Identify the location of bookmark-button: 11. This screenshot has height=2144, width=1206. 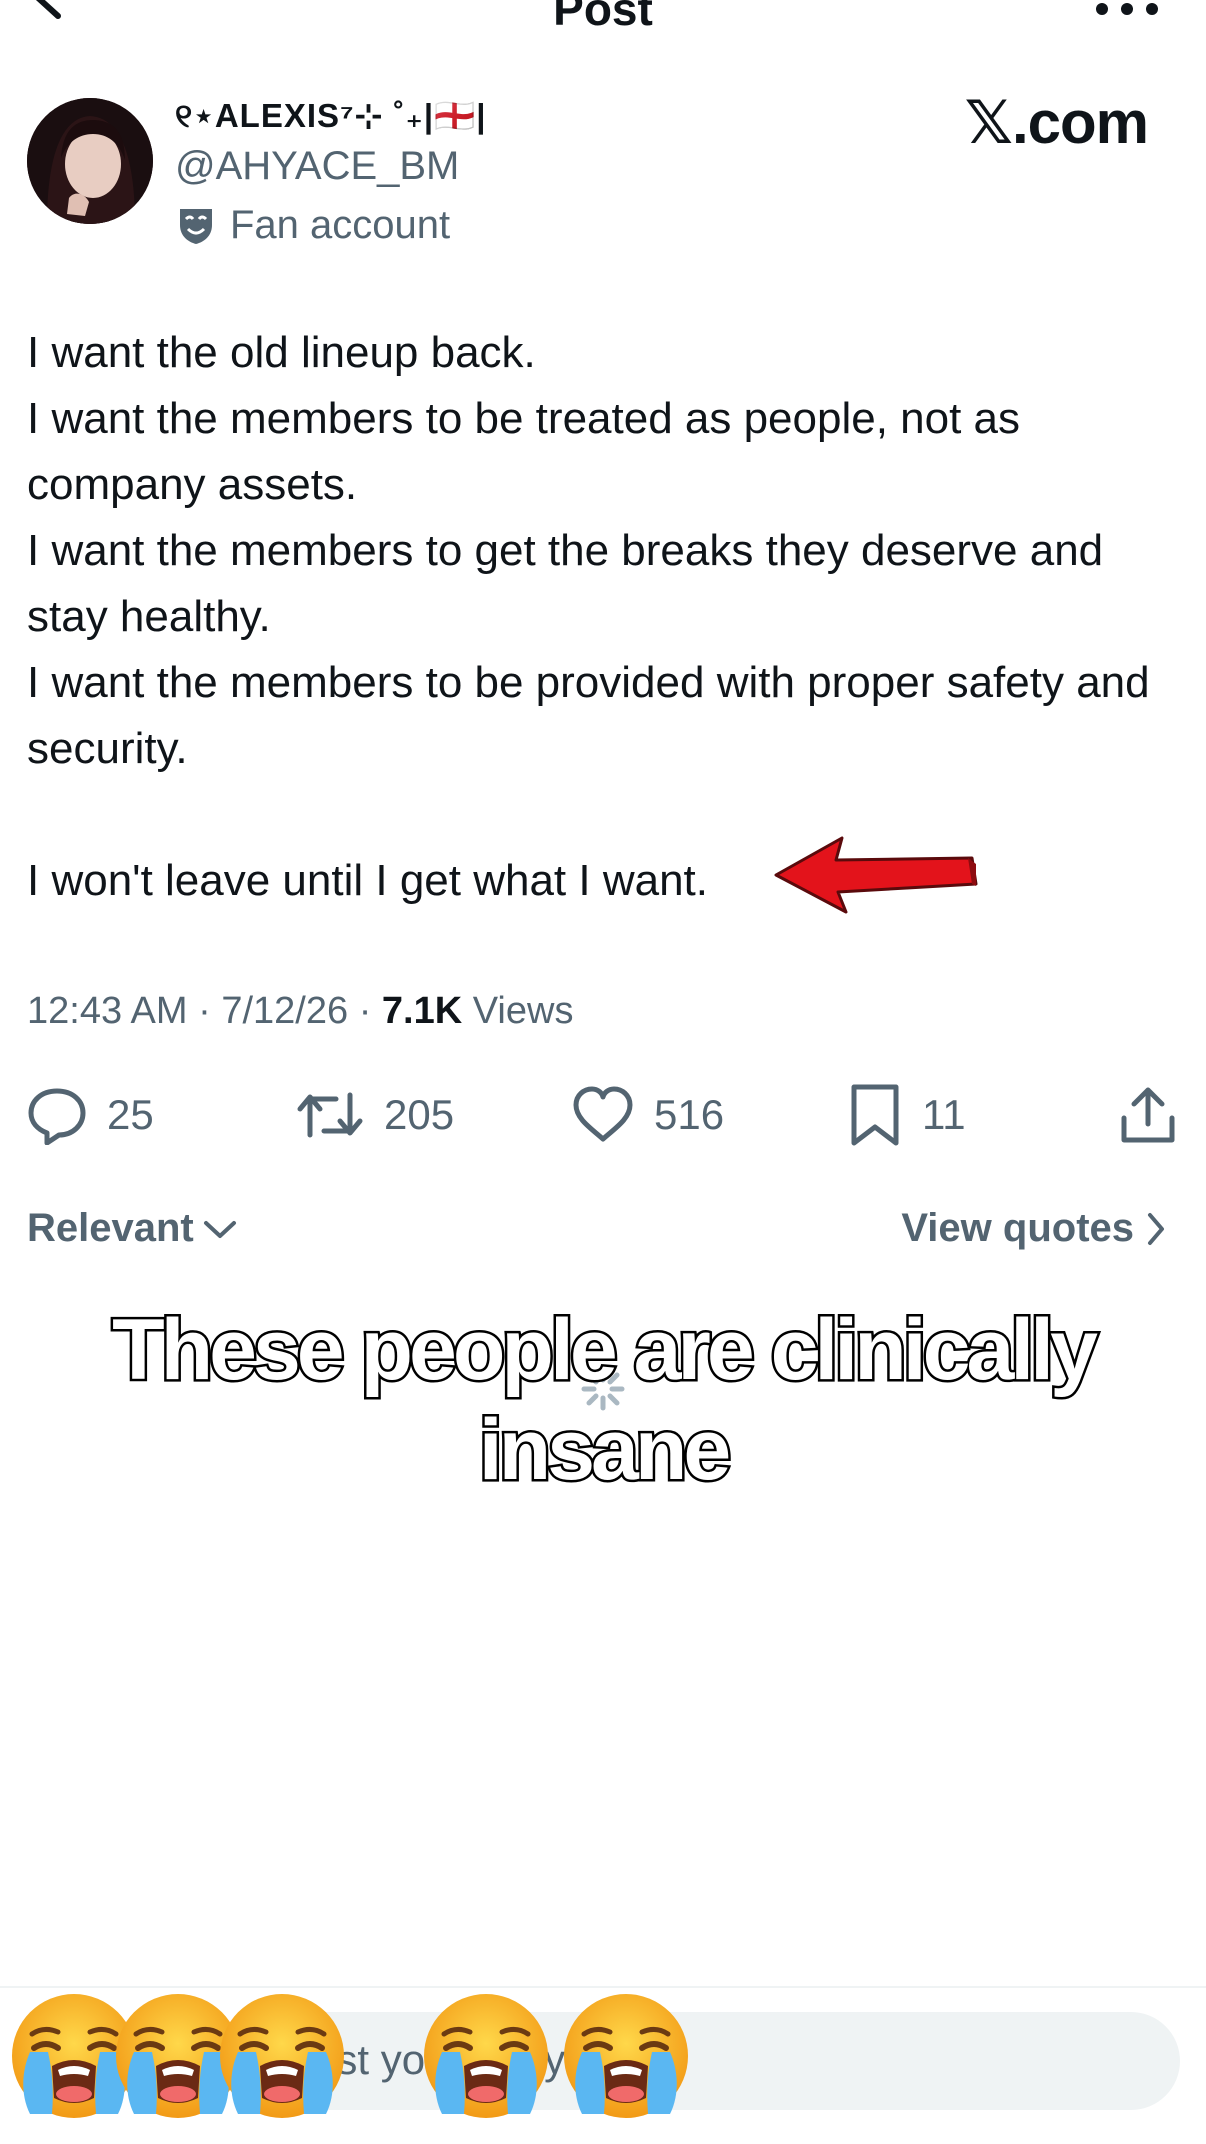
(907, 1115).